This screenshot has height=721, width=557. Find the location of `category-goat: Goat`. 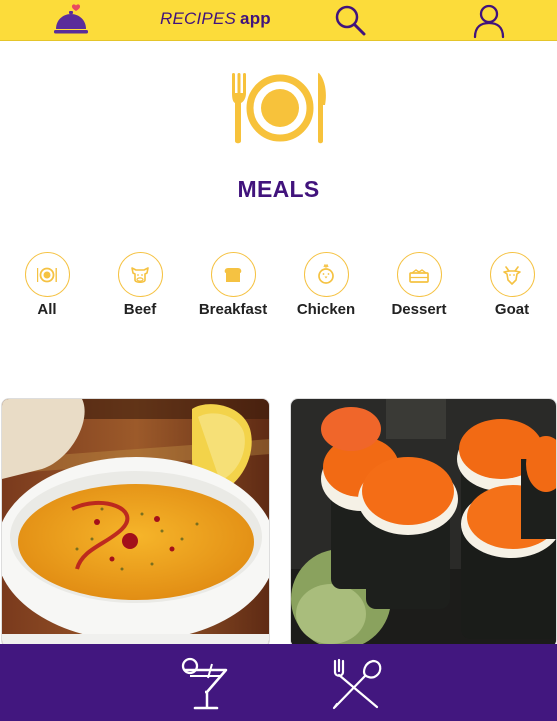

category-goat: Goat is located at coordinates (511, 285).